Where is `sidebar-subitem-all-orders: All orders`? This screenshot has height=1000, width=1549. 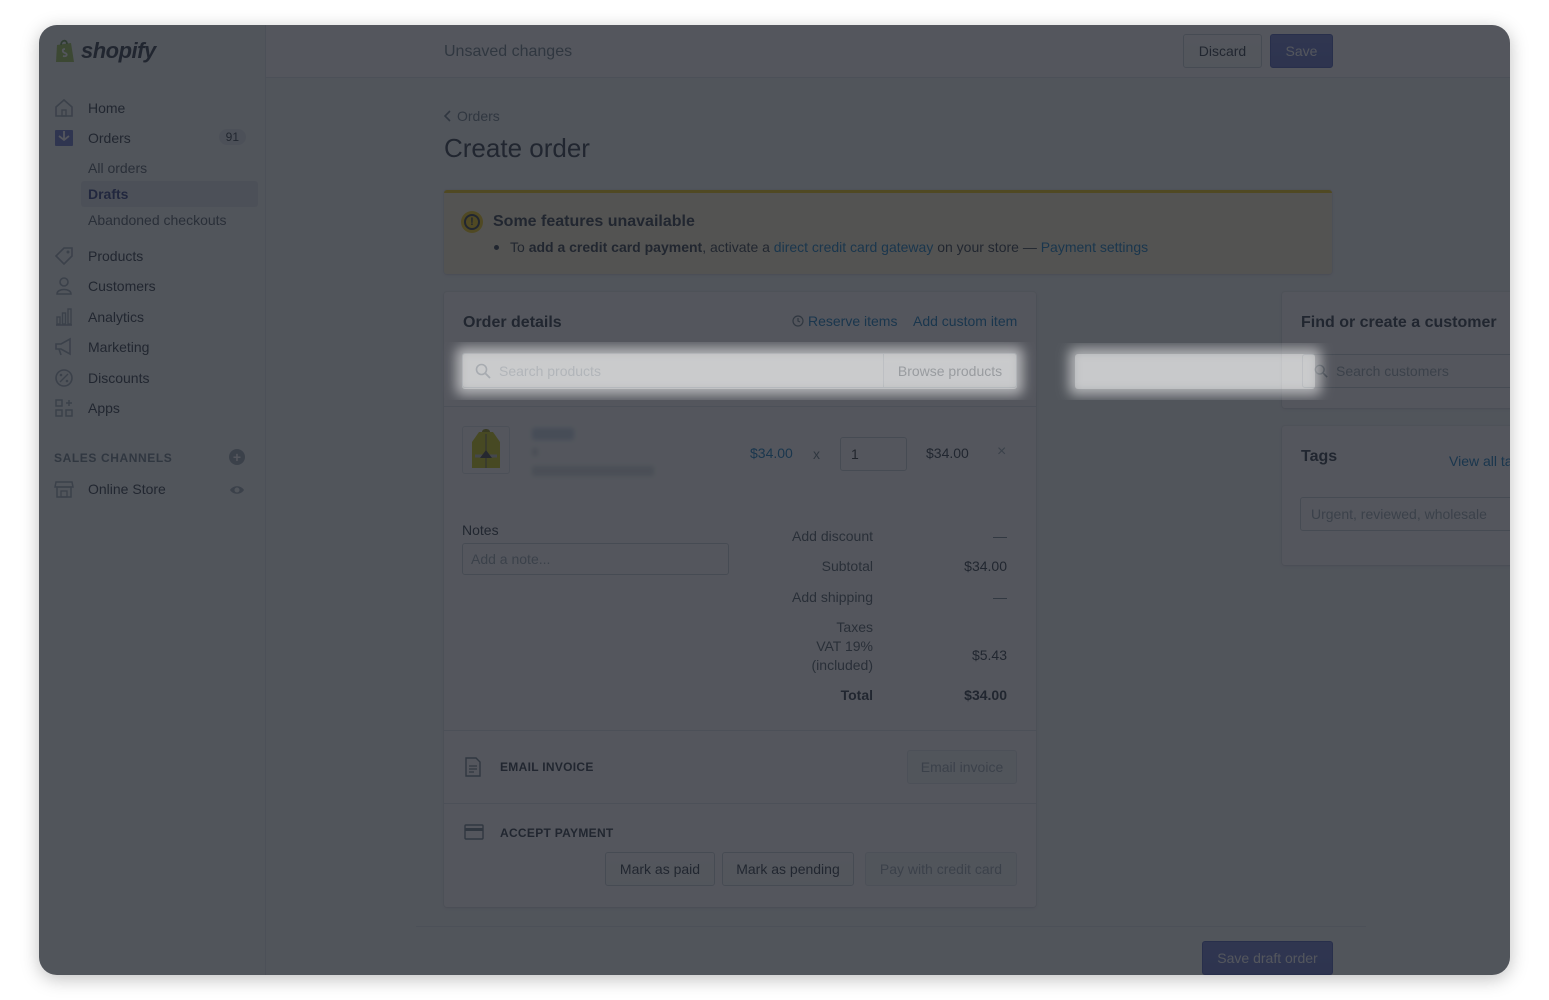 sidebar-subitem-all-orders: All orders is located at coordinates (169, 168).